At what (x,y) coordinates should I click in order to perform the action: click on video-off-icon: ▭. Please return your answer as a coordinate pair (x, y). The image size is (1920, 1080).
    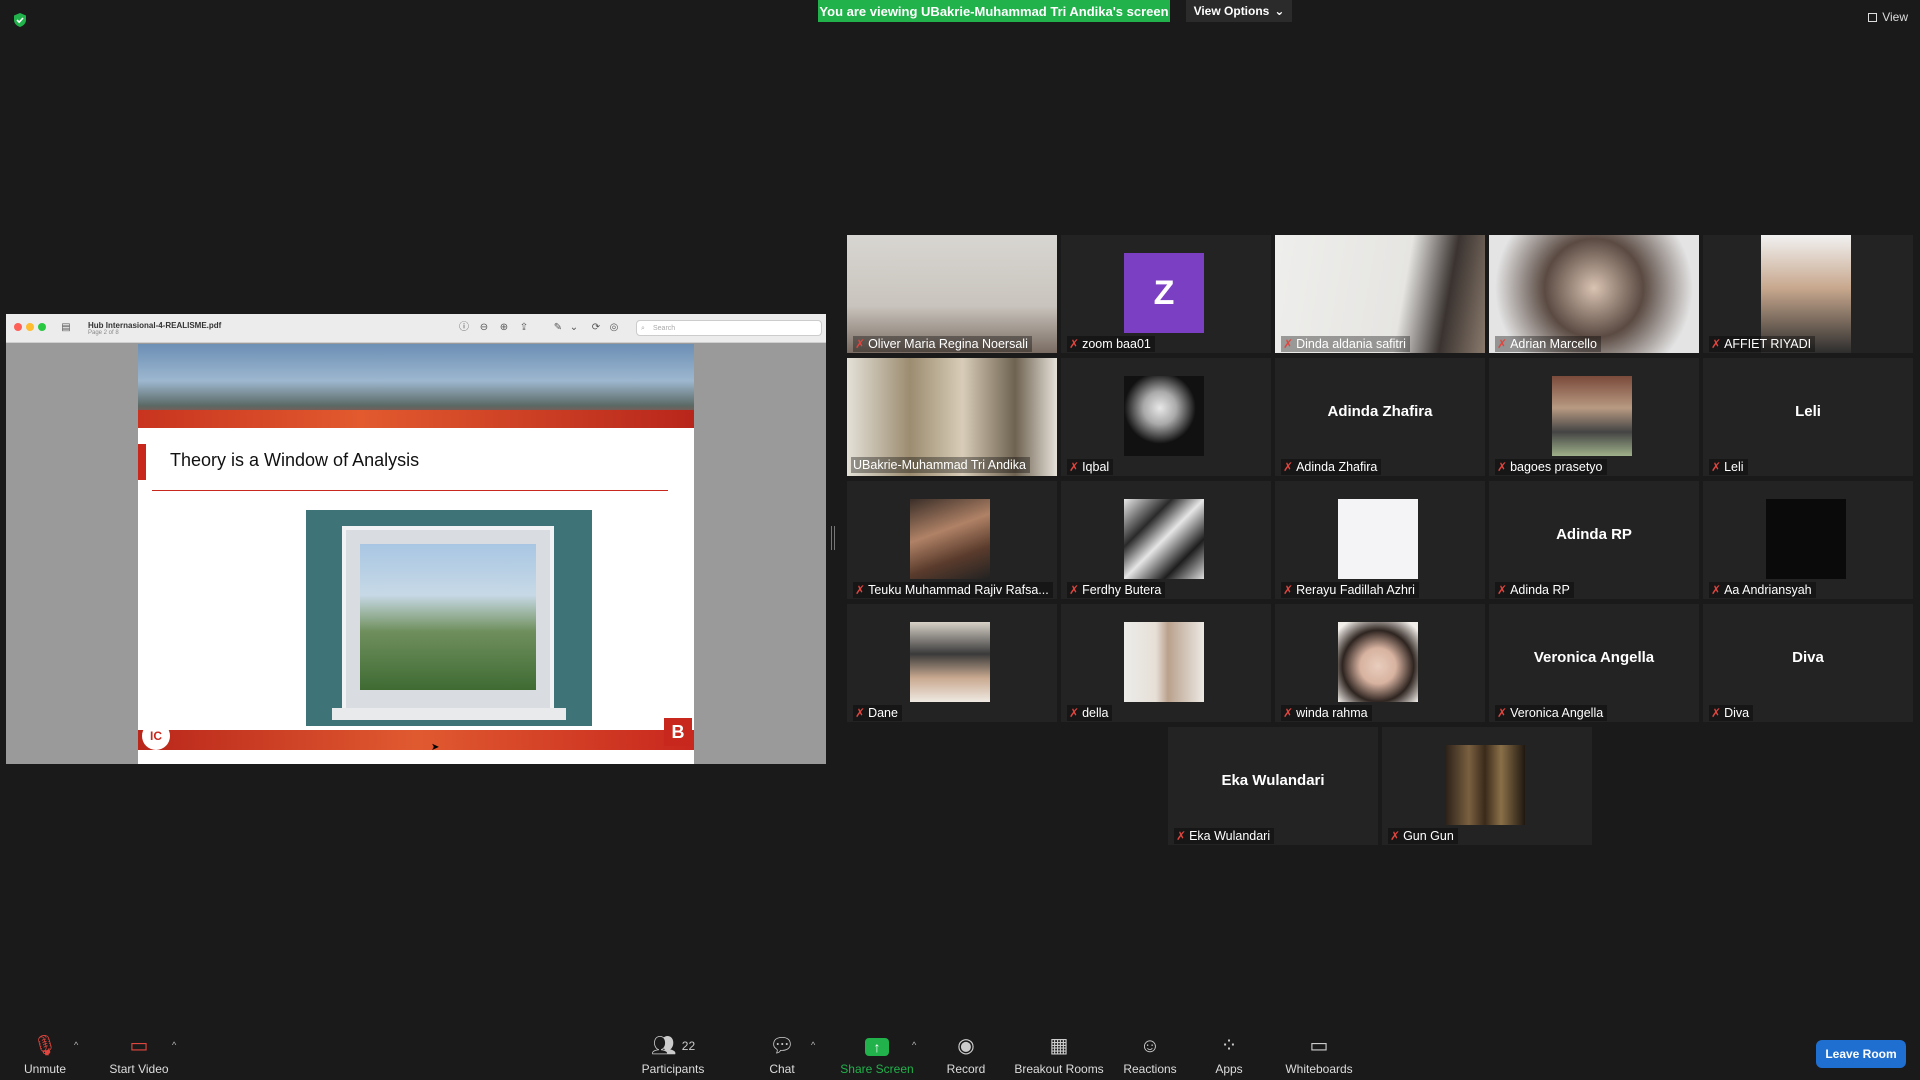
    Looking at the image, I should click on (139, 1046).